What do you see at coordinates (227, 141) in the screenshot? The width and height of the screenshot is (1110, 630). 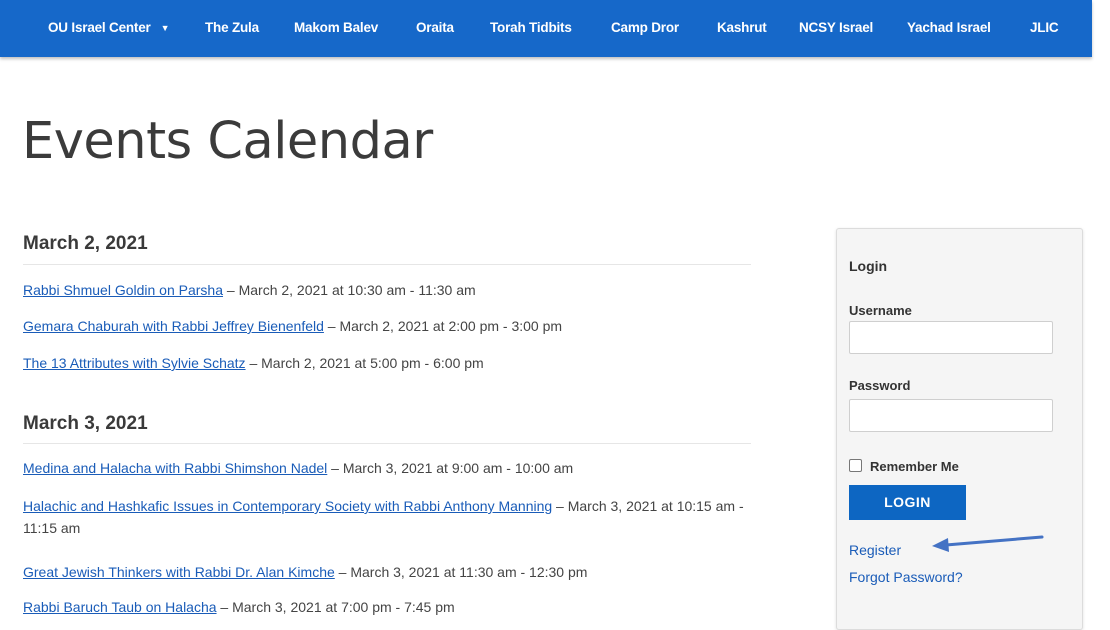 I see `page-title: Events Calendar` at bounding box center [227, 141].